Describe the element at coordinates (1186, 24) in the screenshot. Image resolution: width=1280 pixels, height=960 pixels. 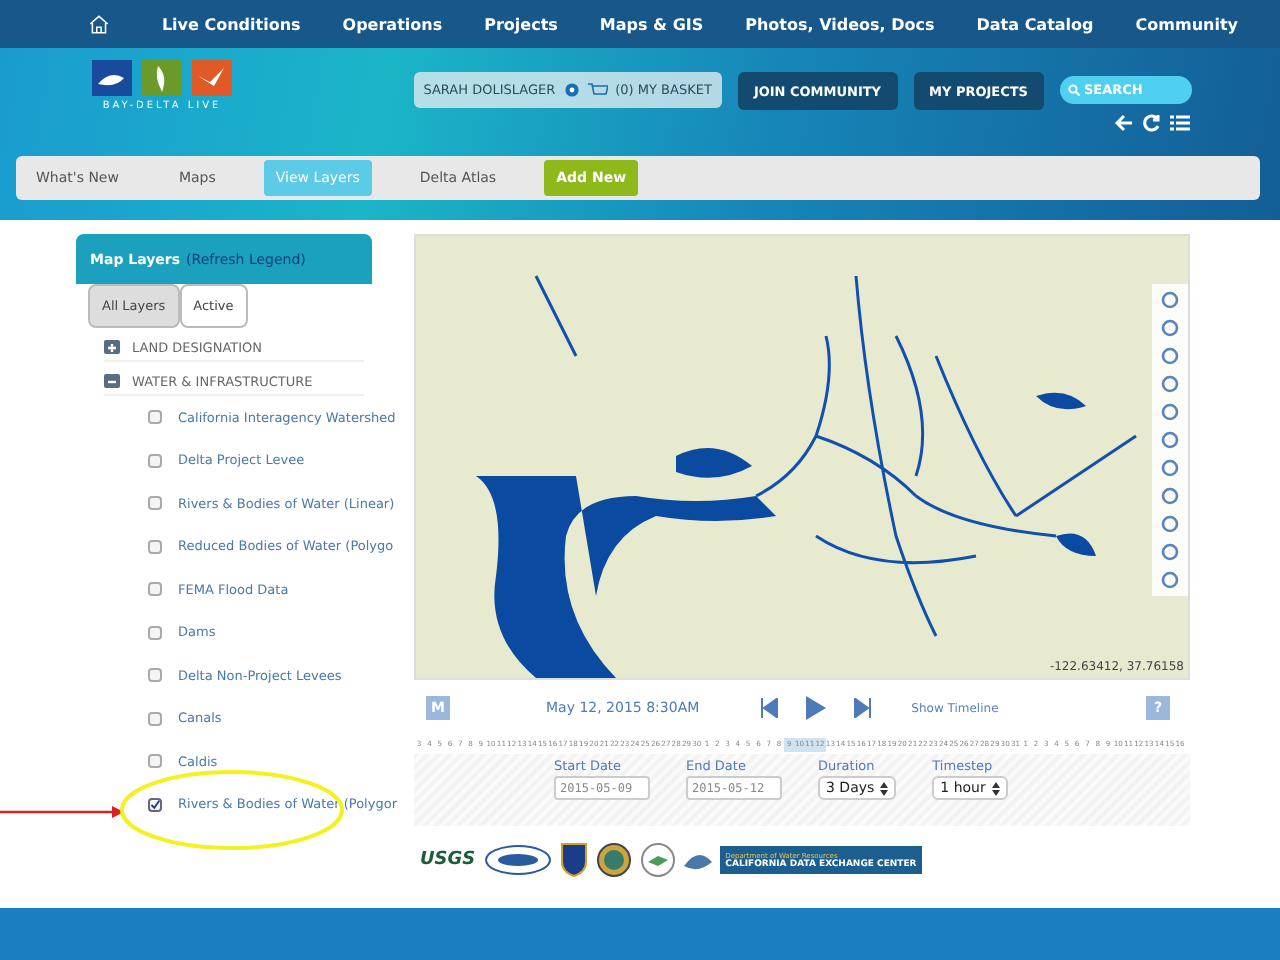
I see `nav-link: Community` at that location.